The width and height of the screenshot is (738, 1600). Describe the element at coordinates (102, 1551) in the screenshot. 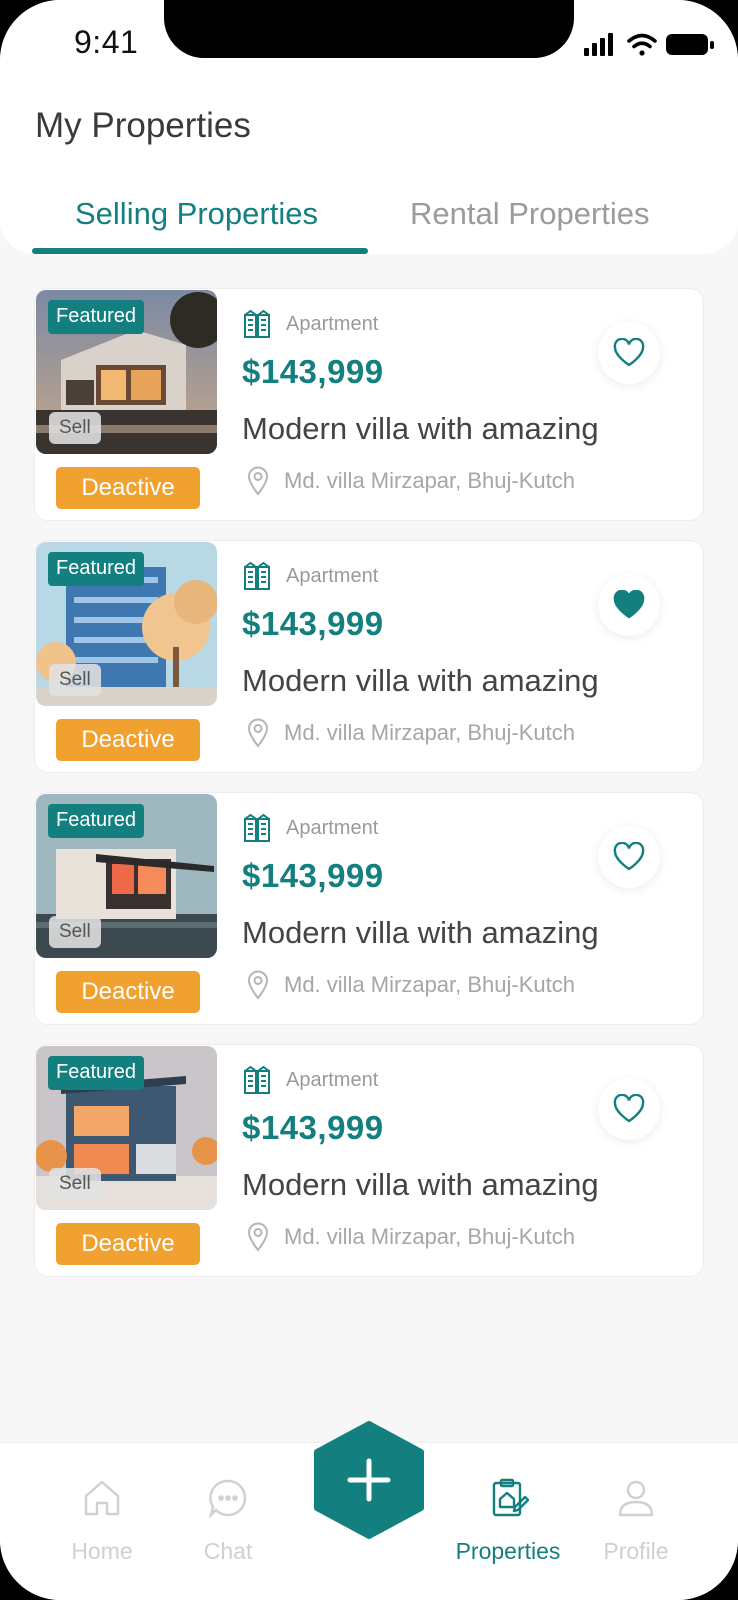

I see `nav-label-home: Home` at that location.